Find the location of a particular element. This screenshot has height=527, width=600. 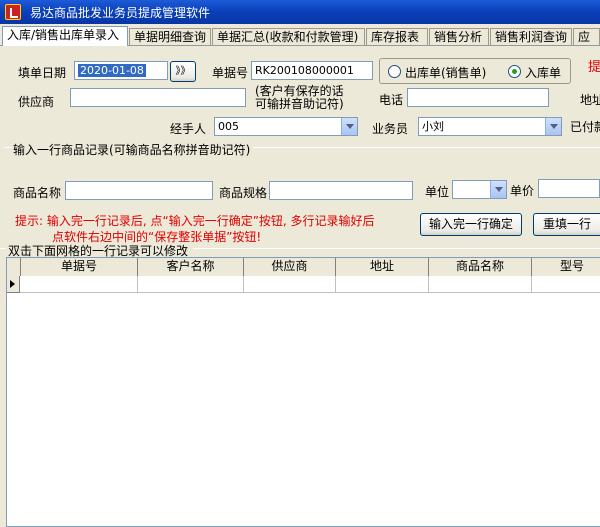

row-pointer-icon is located at coordinates (13, 284).